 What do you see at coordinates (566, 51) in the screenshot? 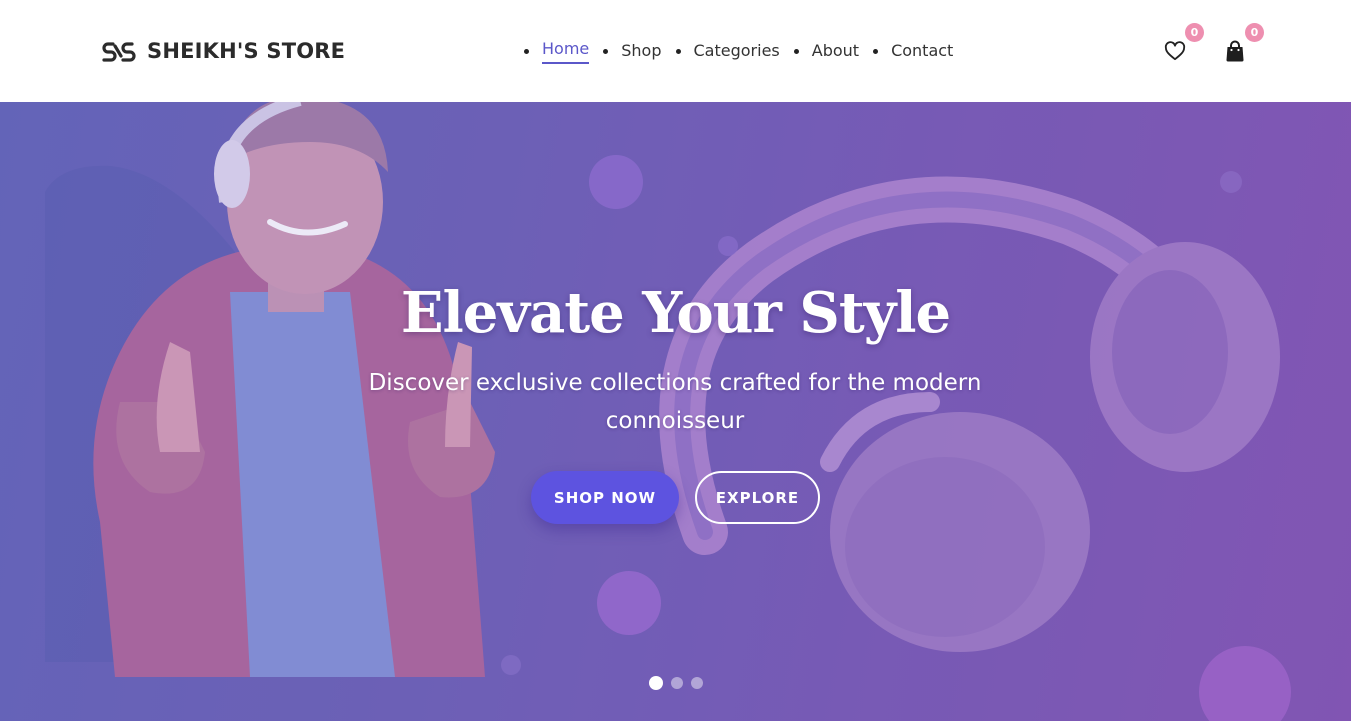
I see `nav-item-label: Home` at bounding box center [566, 51].